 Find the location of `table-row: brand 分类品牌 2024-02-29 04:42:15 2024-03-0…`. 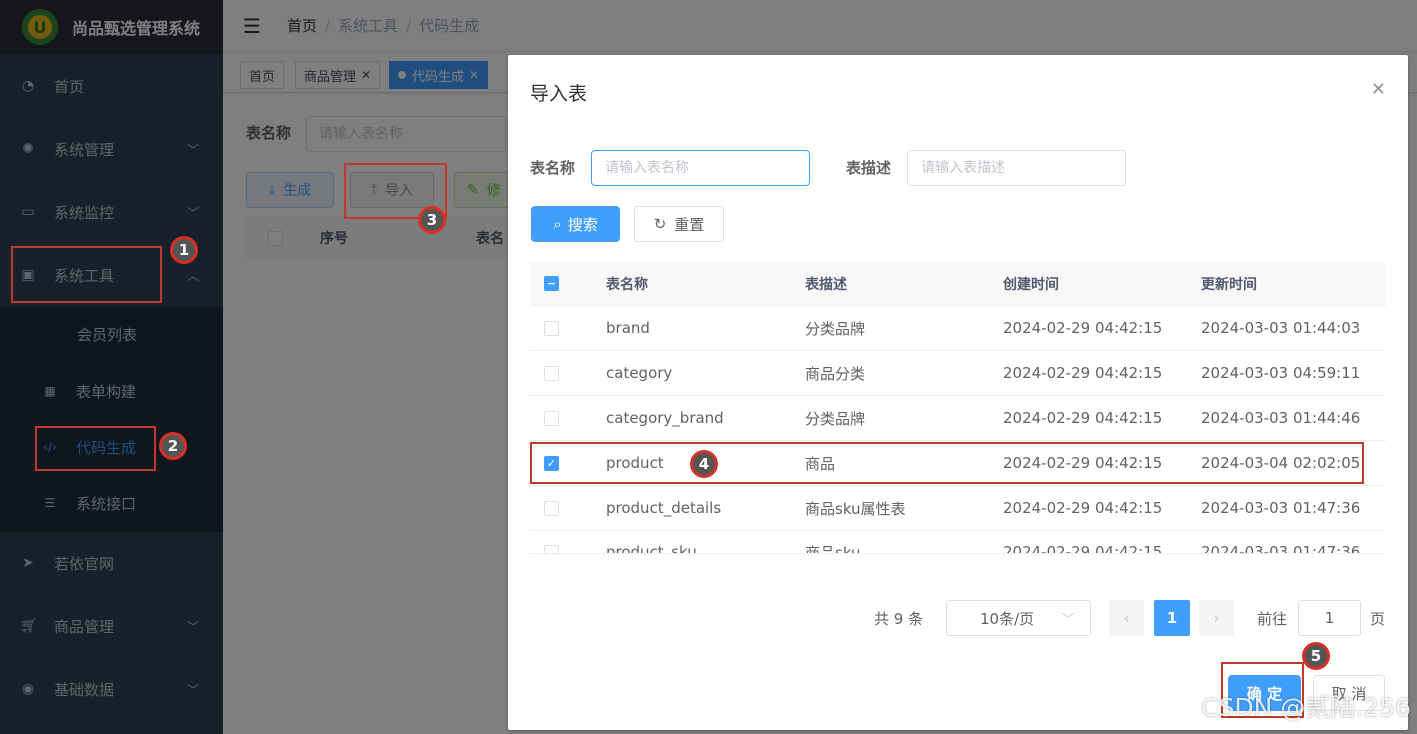

table-row: brand 分类品牌 2024-02-29 04:42:15 2024-03-0… is located at coordinates (958, 328).